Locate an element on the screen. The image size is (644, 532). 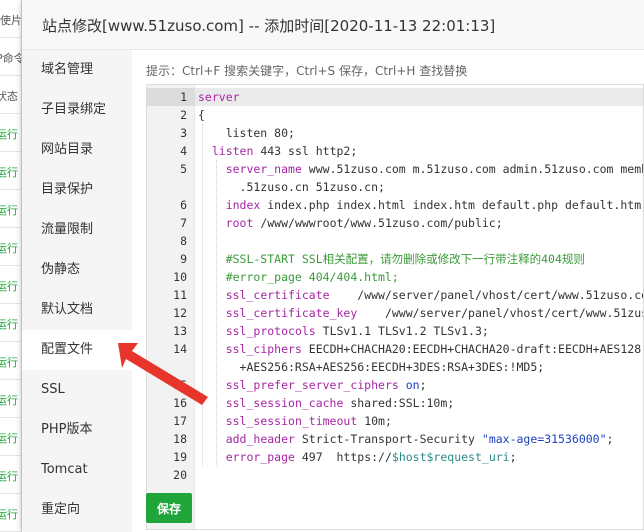
code-token: ssl_prefer_server_ciphers is located at coordinates (312, 385).